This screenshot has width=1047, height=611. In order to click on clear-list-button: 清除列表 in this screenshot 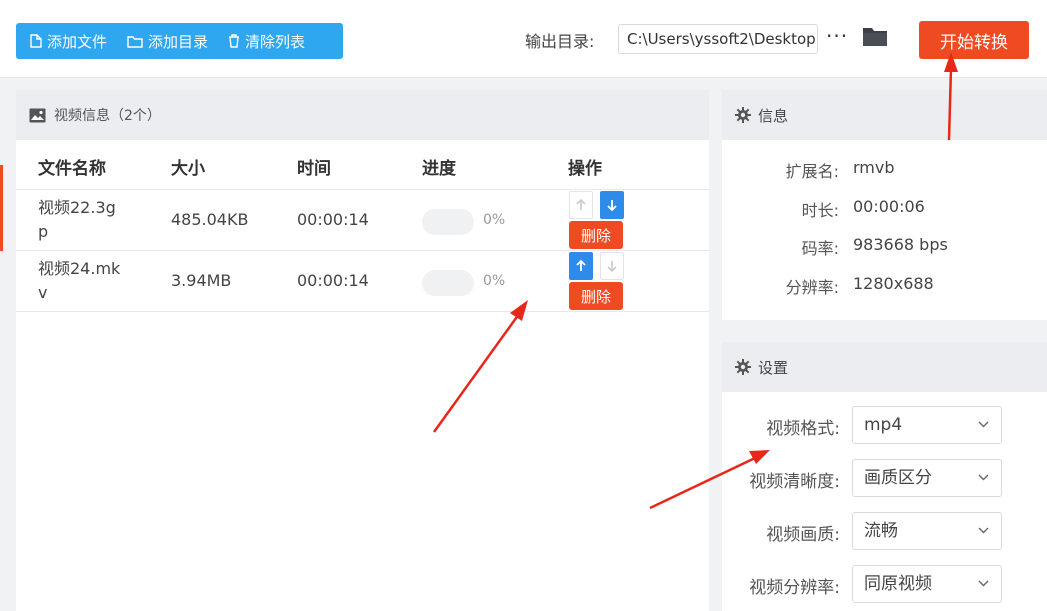, I will do `click(266, 41)`.